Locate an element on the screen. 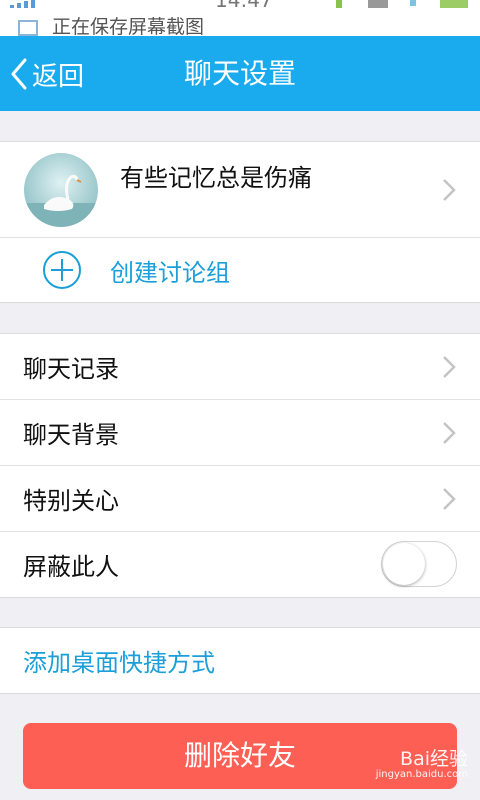  create-group-row: 创建讨论组 is located at coordinates (240, 270).